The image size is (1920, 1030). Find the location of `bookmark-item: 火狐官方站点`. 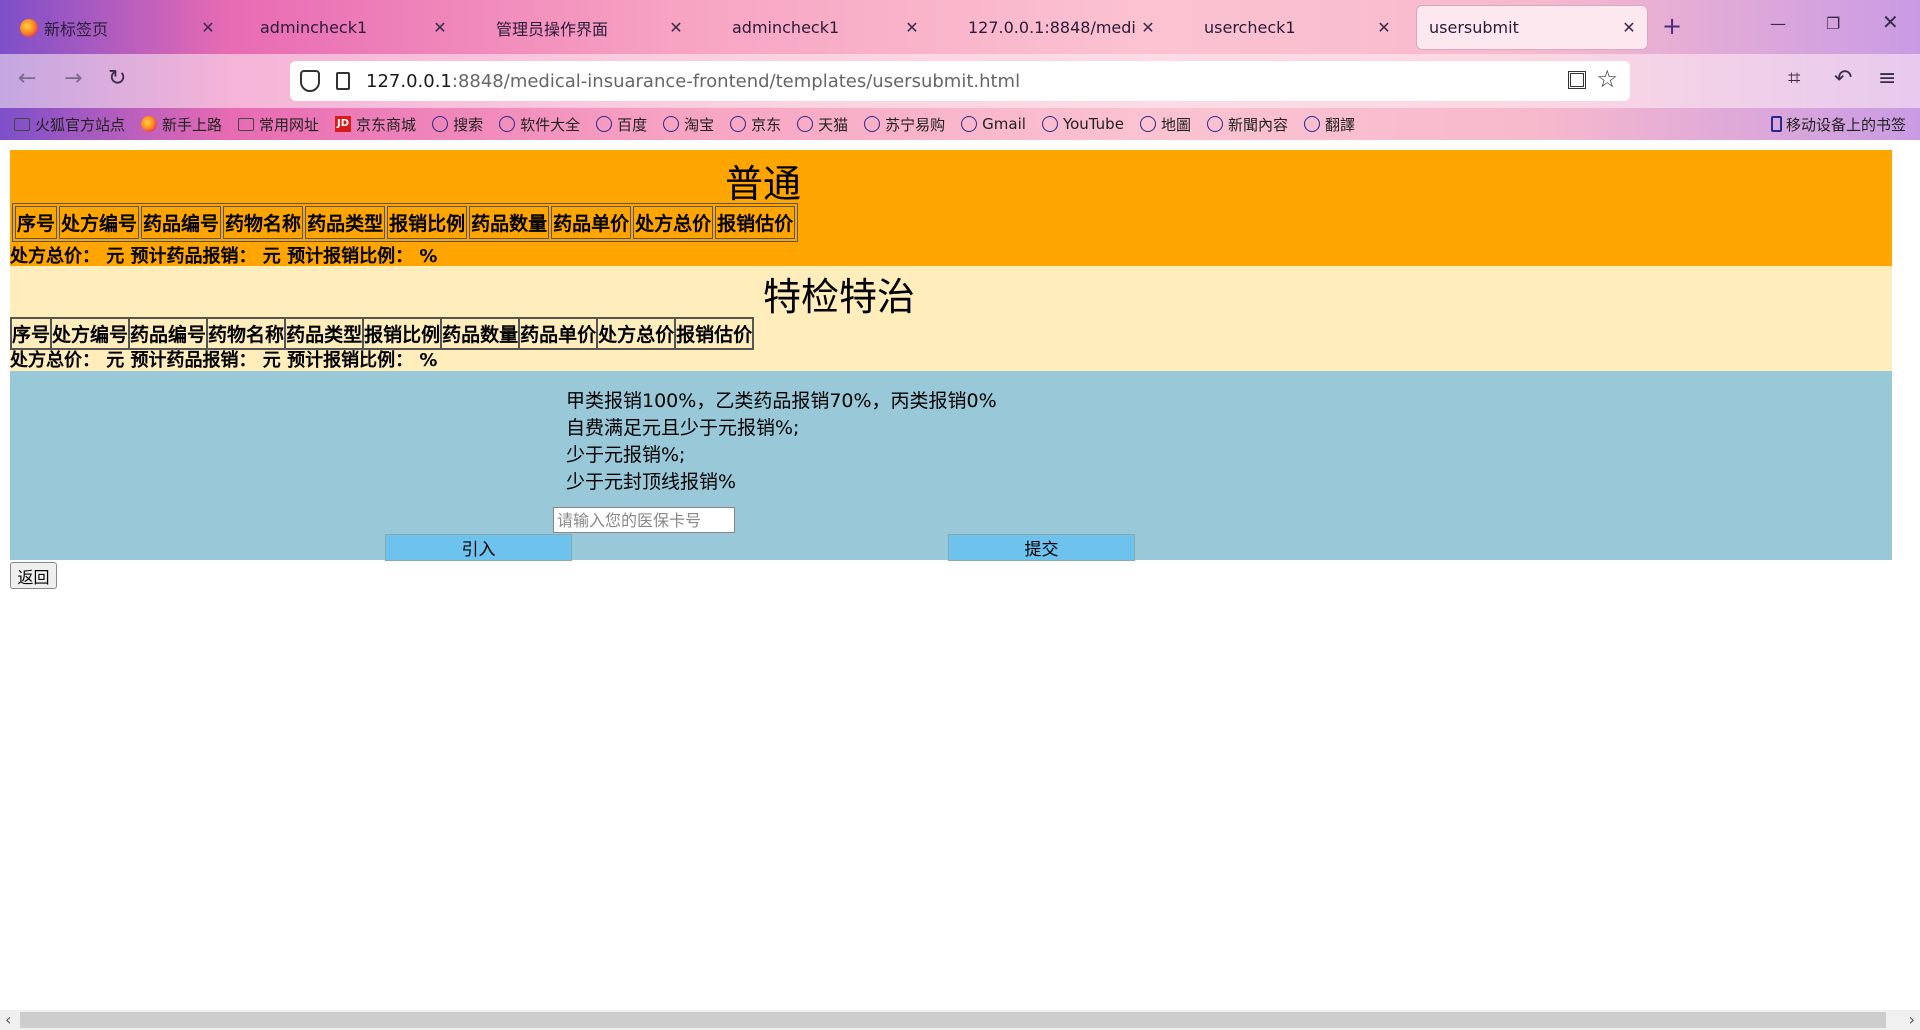

bookmark-item: 火狐官方站点 is located at coordinates (69, 124).